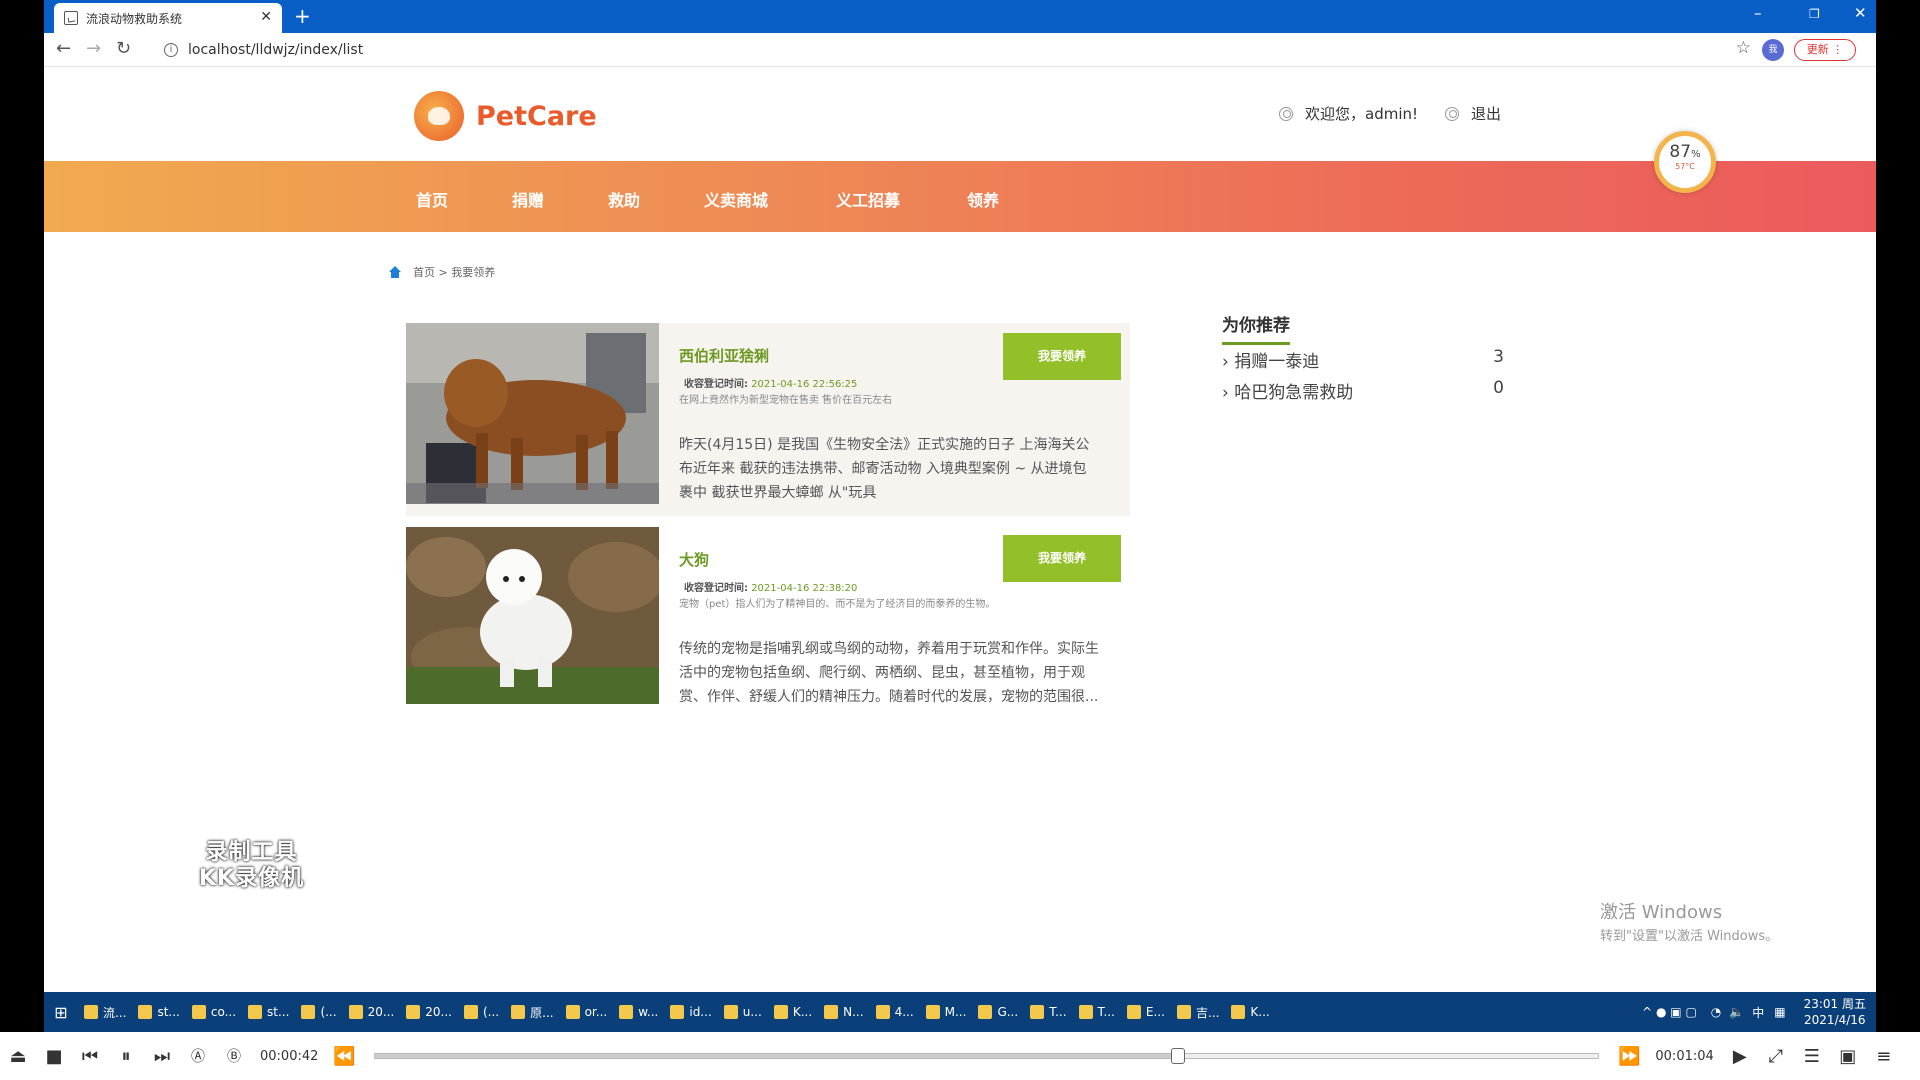  I want to click on forward-icon: →, so click(93, 48).